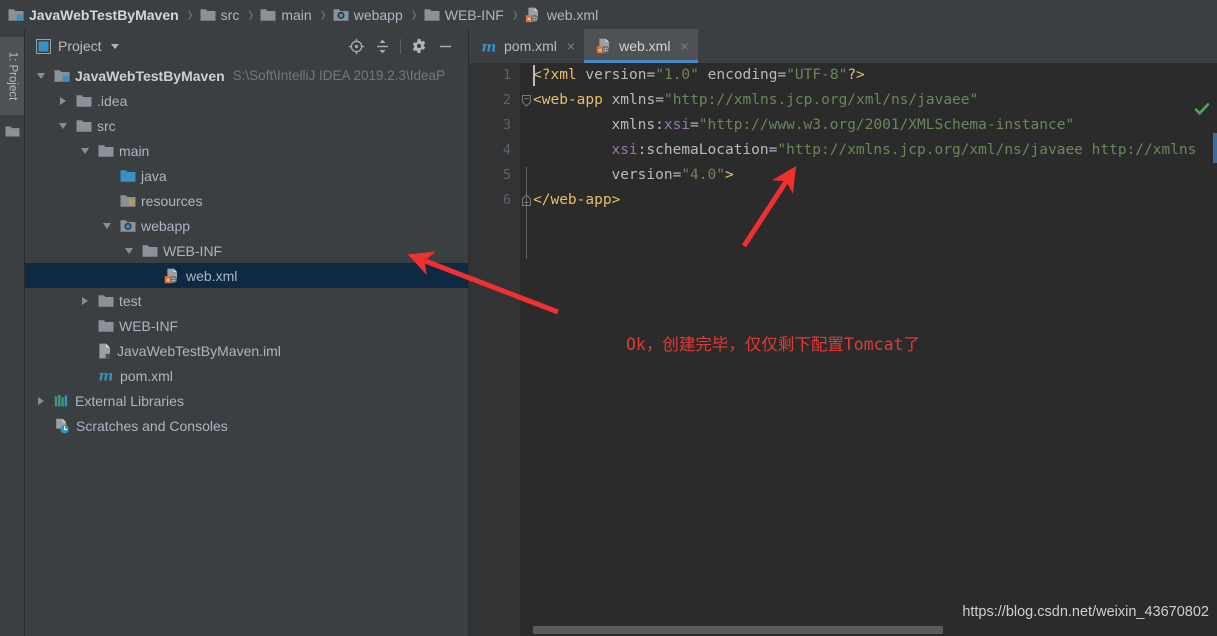 The height and width of the screenshot is (636, 1217). I want to click on tree-node--idea: .idea, so click(246, 100).